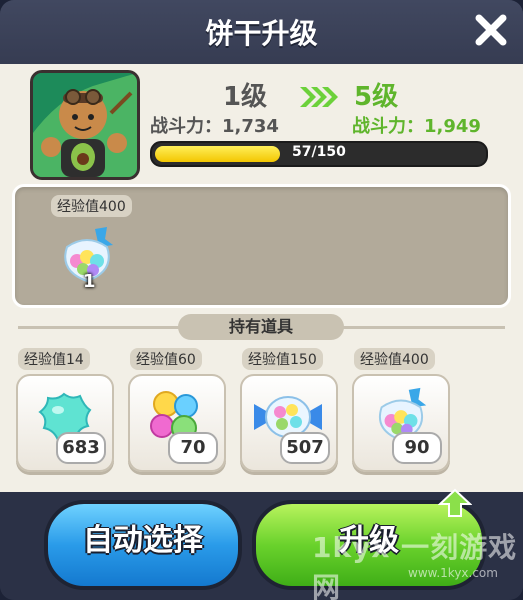 The height and width of the screenshot is (600, 523). Describe the element at coordinates (166, 359) in the screenshot. I see `item-xp-label: 经验值60` at that location.